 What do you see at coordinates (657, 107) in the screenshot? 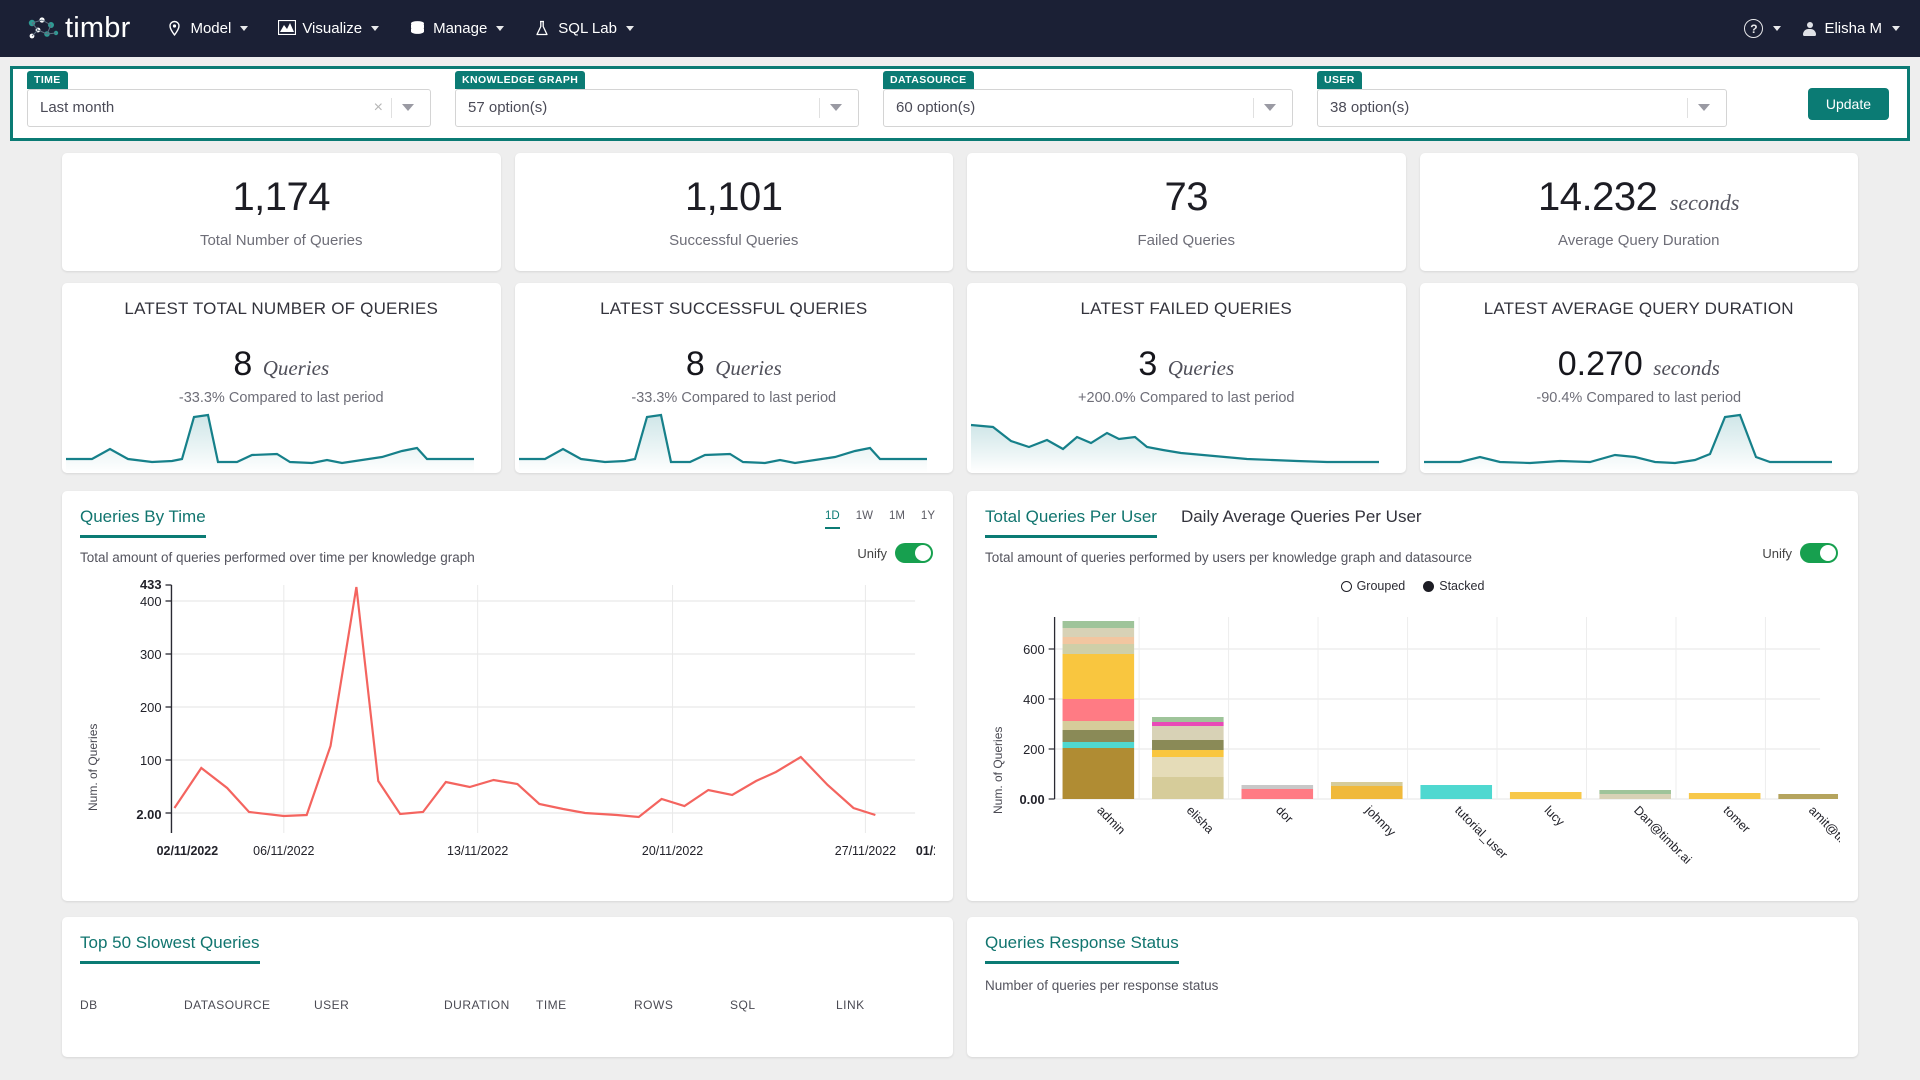
I see `filter-knowledge-graph-select: 57 option(s)` at bounding box center [657, 107].